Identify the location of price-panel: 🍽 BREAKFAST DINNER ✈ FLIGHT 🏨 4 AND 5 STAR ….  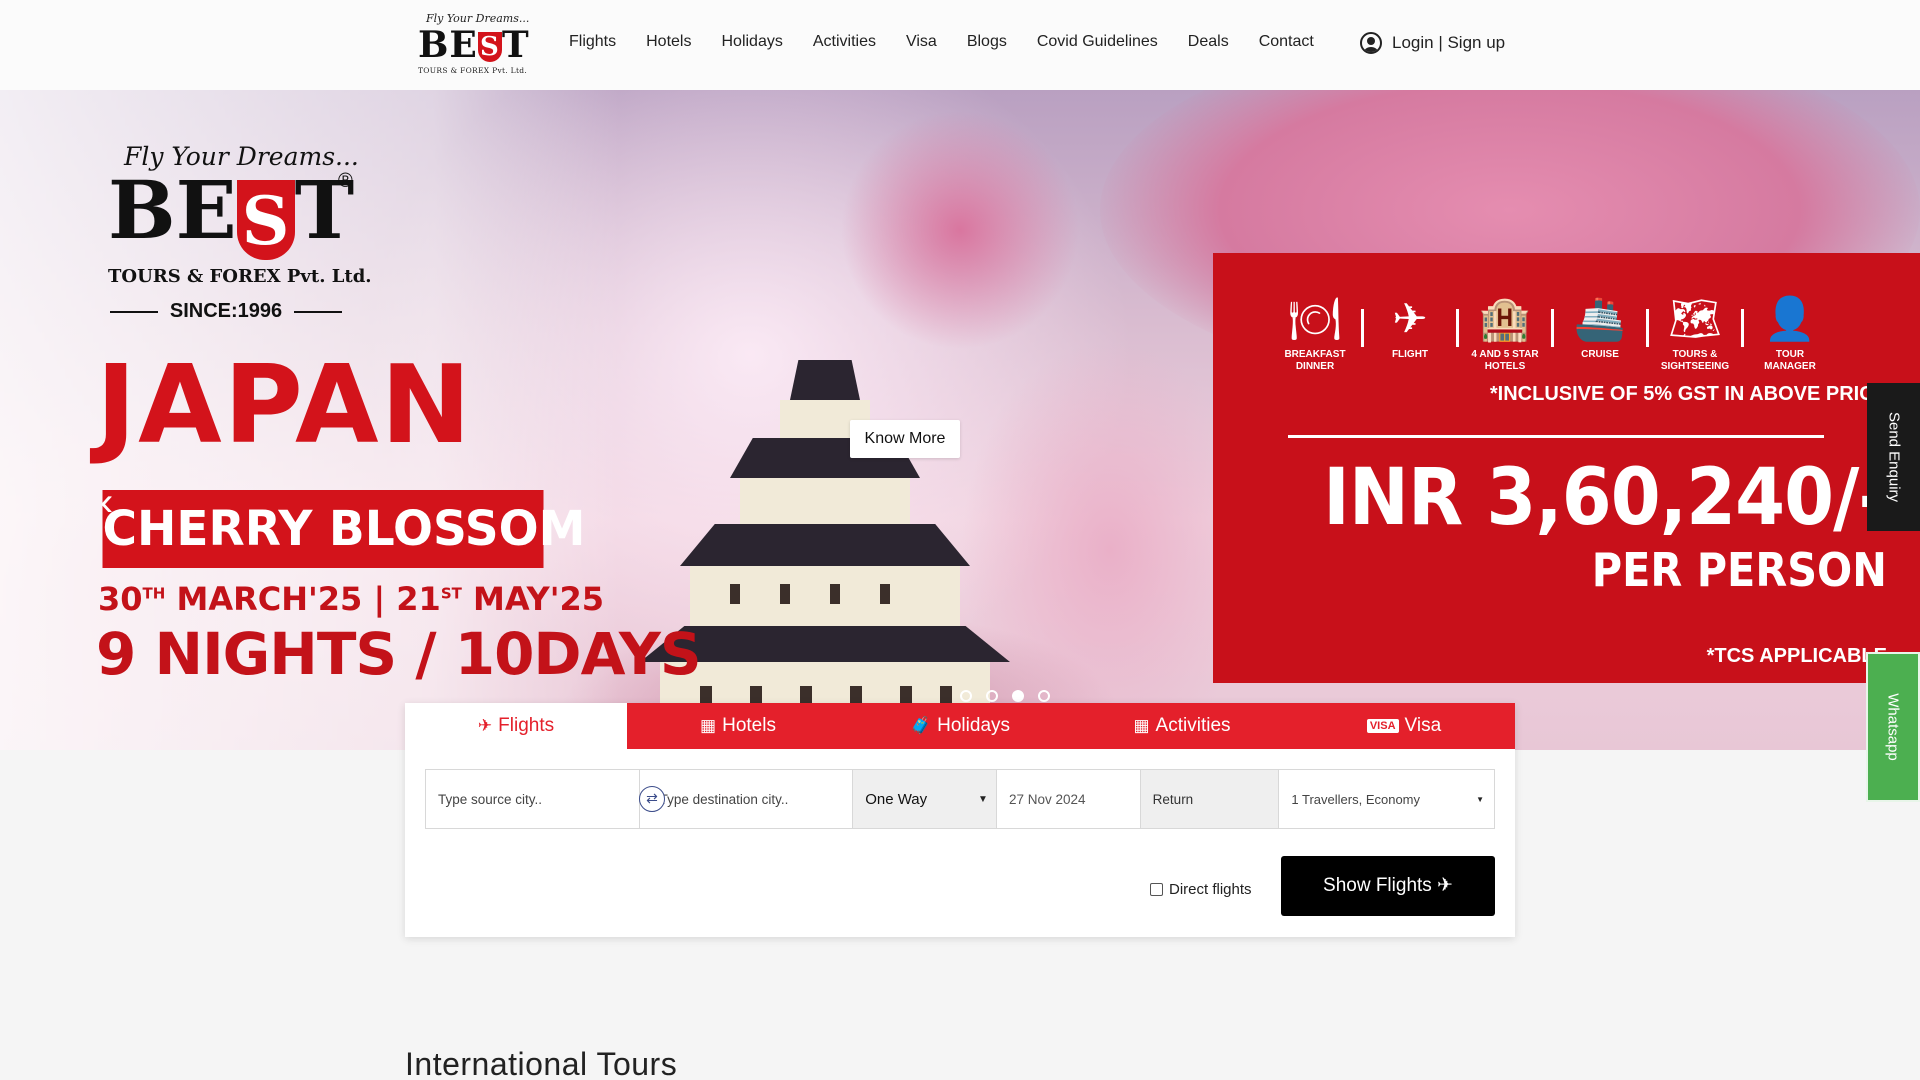
(1566, 468).